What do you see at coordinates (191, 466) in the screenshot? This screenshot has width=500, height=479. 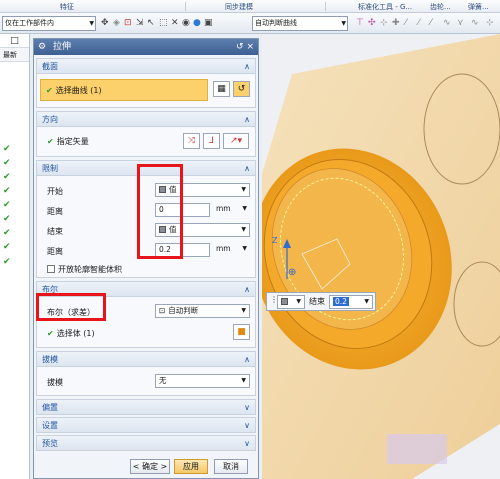 I see `apply-button: 应用` at bounding box center [191, 466].